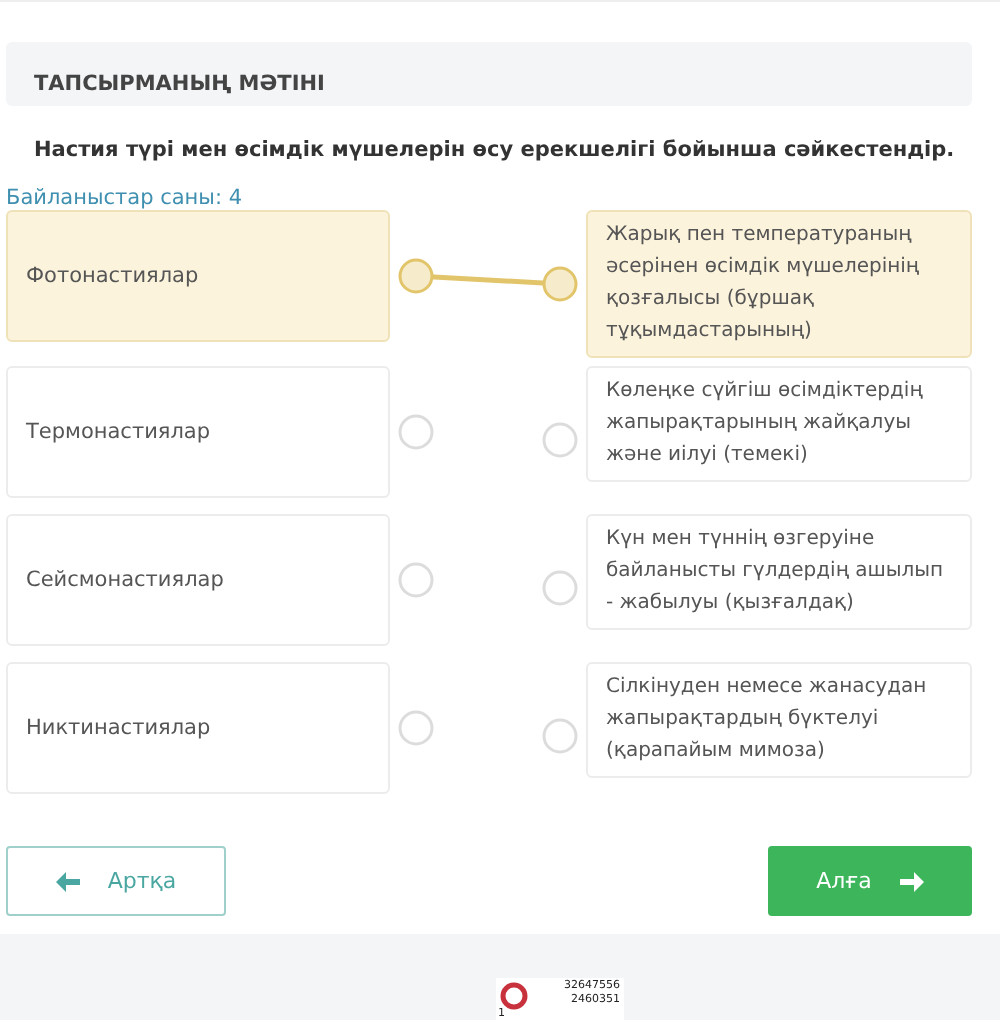 This screenshot has width=1000, height=1020. I want to click on match-item: Жарық пен температураның әсерінен өсімдік мүшелерінің қозғалысы (бұршақ тұқымдастарының), so click(779, 284).